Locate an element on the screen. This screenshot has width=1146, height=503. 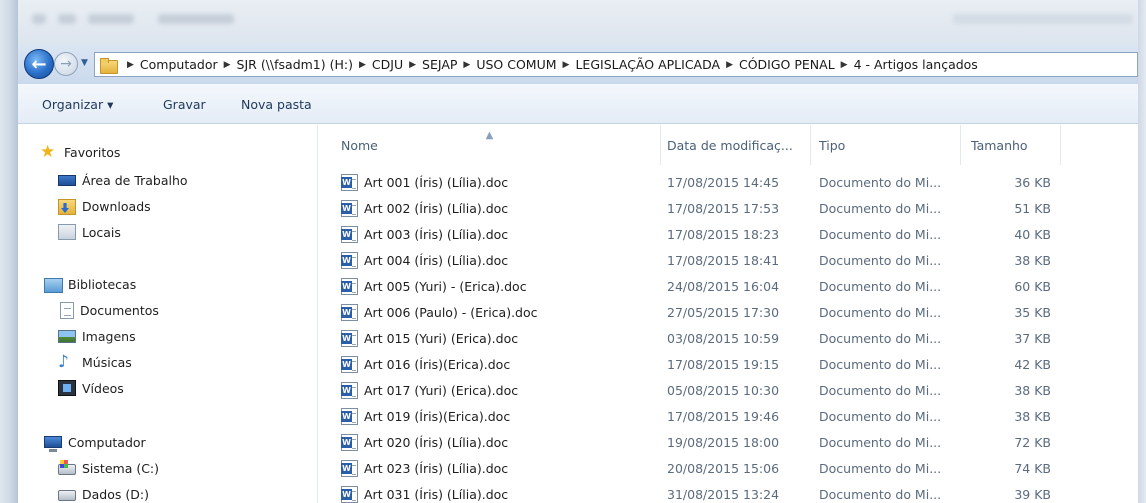
file-name-cell: Art 006 (Paulo) - (Erica).doc is located at coordinates (439, 312).